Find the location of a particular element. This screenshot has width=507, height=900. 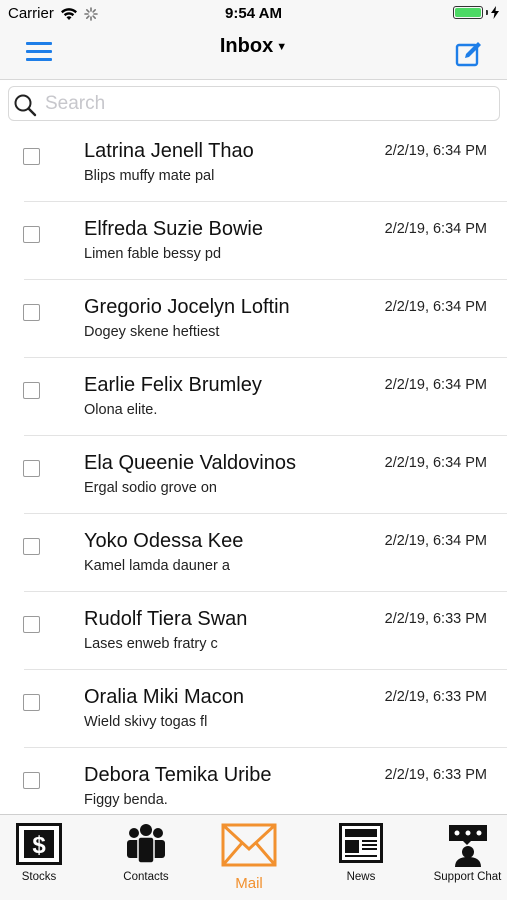

tab-news: News is located at coordinates (361, 857).